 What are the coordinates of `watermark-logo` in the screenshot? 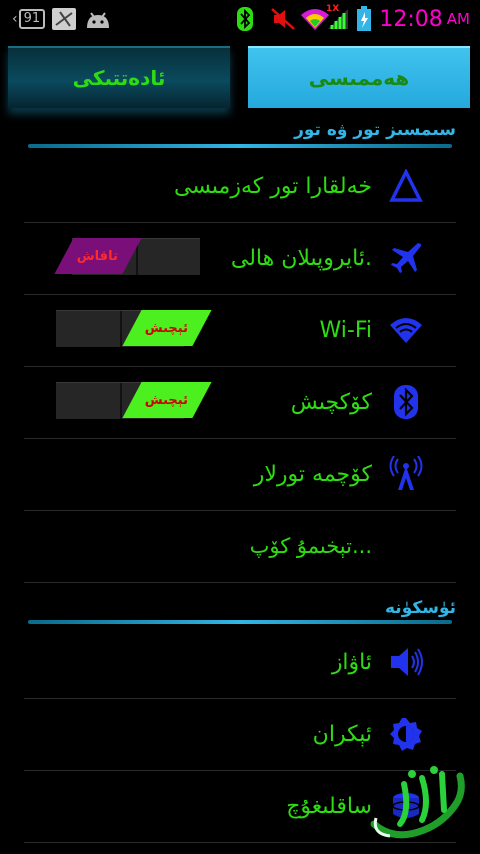 It's located at (419, 804).